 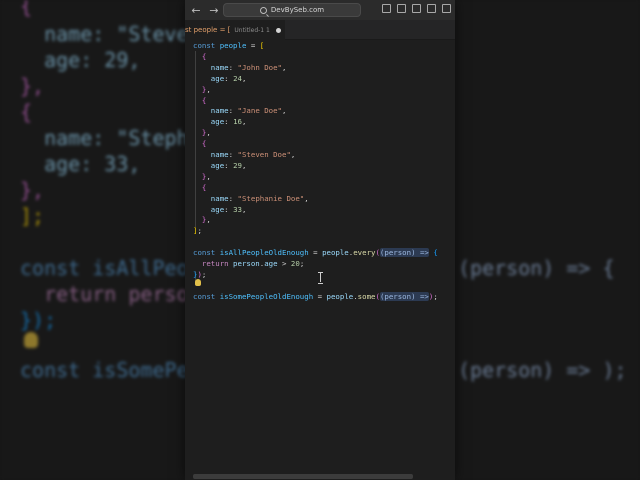 What do you see at coordinates (264, 253) in the screenshot?
I see `code-token: isAllPeopleOldEnough` at bounding box center [264, 253].